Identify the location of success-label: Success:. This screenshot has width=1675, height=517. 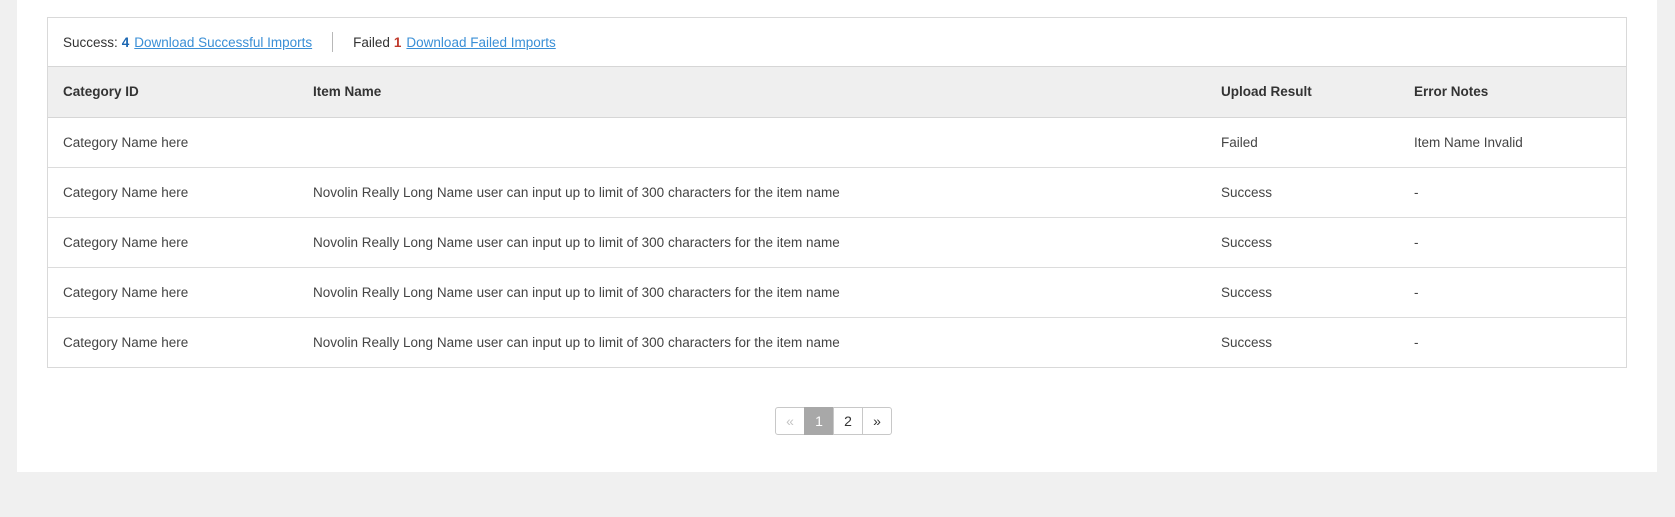
(90, 42).